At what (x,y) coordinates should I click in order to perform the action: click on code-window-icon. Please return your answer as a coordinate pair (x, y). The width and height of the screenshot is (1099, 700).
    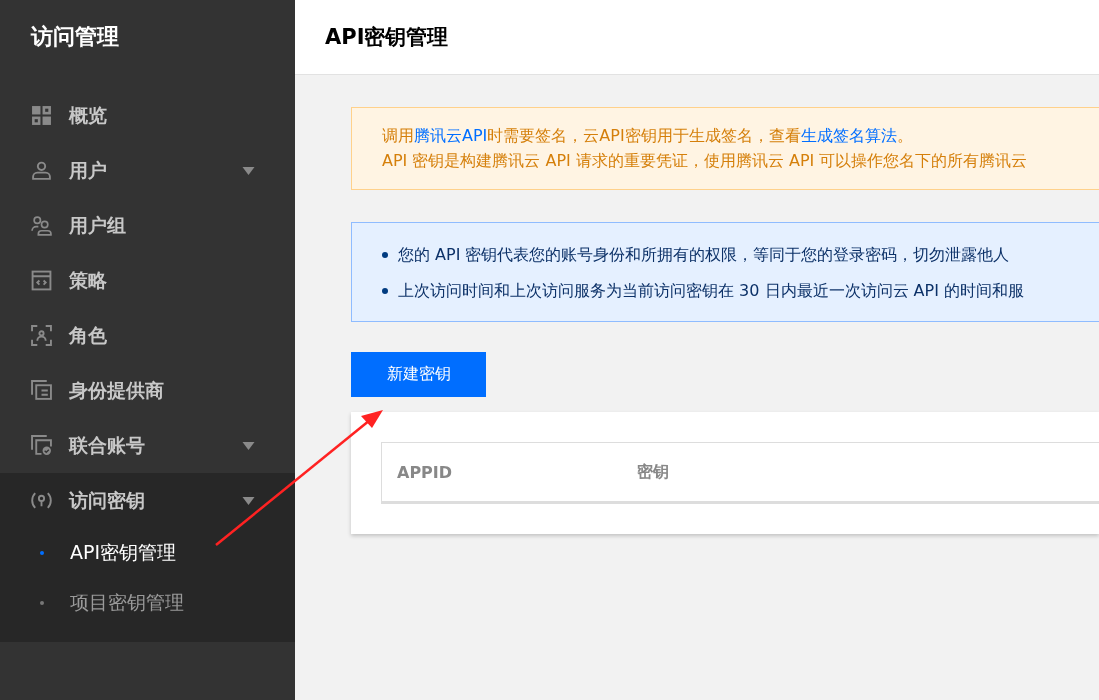
    Looking at the image, I should click on (41, 280).